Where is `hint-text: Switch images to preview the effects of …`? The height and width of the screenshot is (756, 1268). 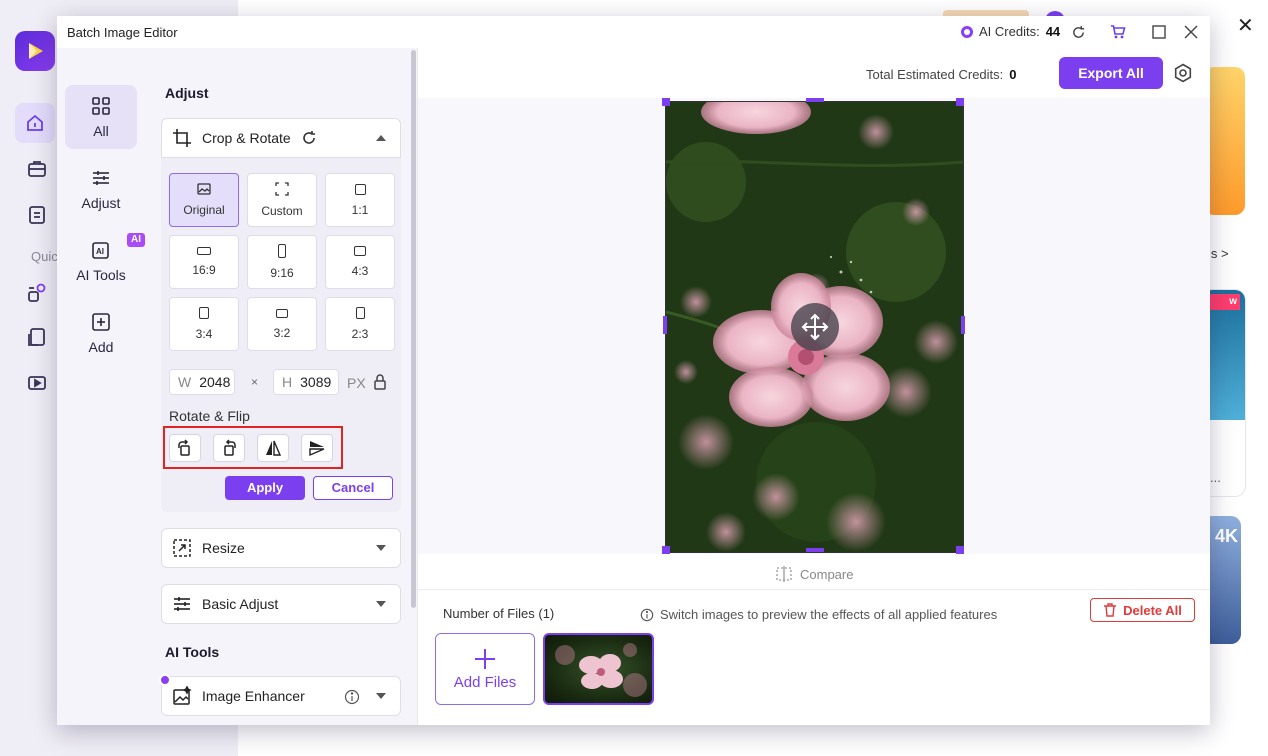
hint-text: Switch images to preview the effects of … is located at coordinates (829, 614).